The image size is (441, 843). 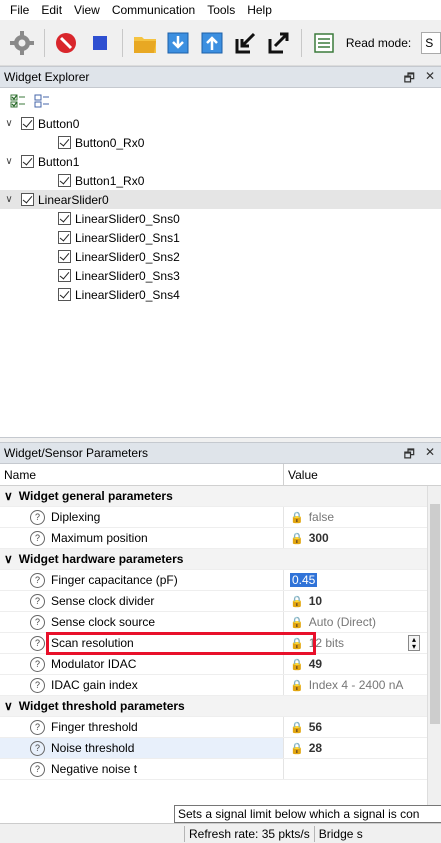 What do you see at coordinates (220, 769) in the screenshot?
I see `param-row: ? Negative noise t` at bounding box center [220, 769].